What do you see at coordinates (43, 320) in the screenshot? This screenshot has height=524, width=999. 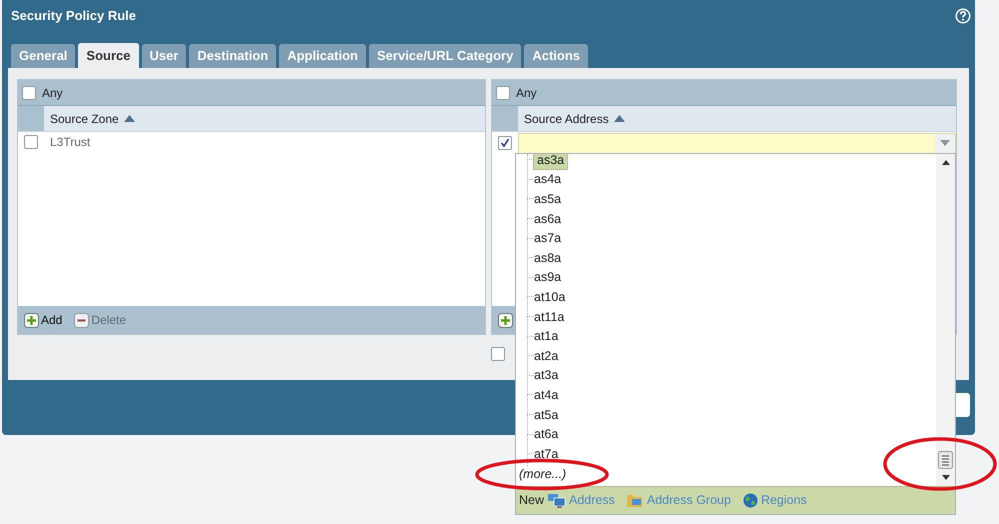 I see `add-button: Add` at bounding box center [43, 320].